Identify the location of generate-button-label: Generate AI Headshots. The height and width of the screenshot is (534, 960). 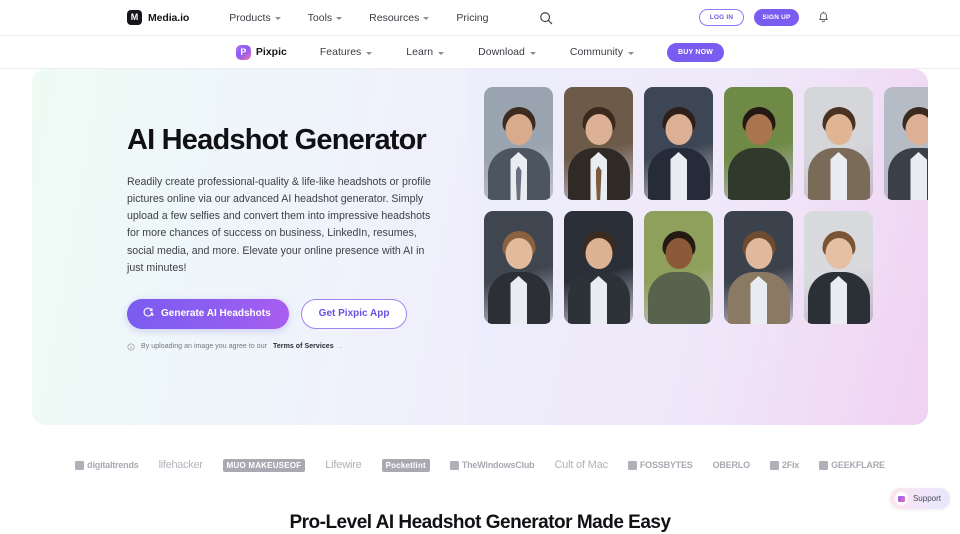
(216, 314).